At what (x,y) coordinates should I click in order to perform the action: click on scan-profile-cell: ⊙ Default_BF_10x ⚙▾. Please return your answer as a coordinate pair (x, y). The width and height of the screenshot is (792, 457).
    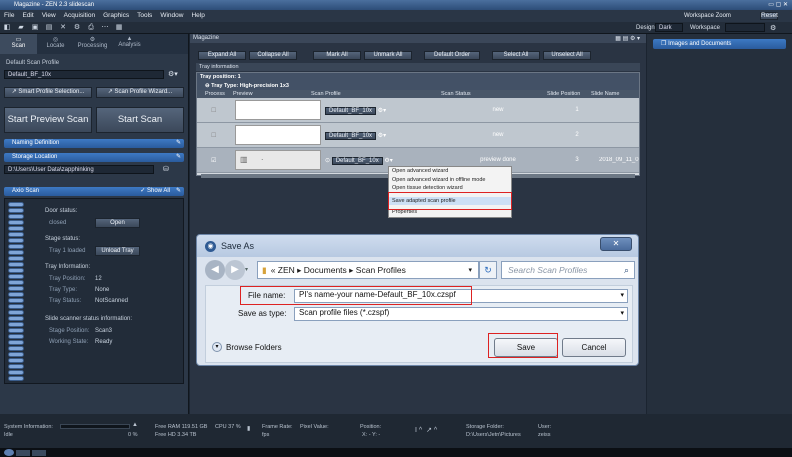
    Looking at the image, I should click on (383, 160).